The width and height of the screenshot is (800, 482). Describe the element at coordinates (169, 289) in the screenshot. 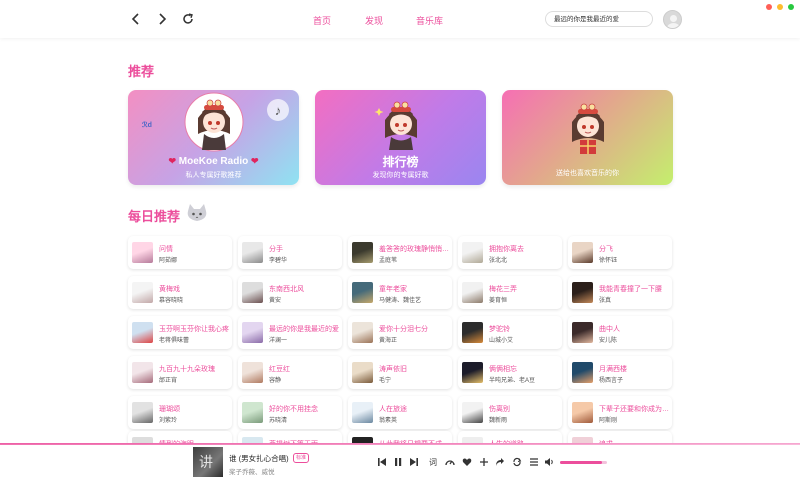

I see `song-name: 黄梅戏` at that location.